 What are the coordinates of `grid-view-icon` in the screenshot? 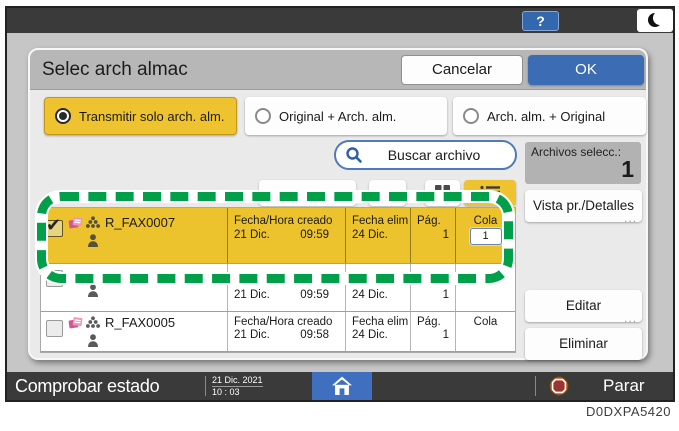 It's located at (442, 191).